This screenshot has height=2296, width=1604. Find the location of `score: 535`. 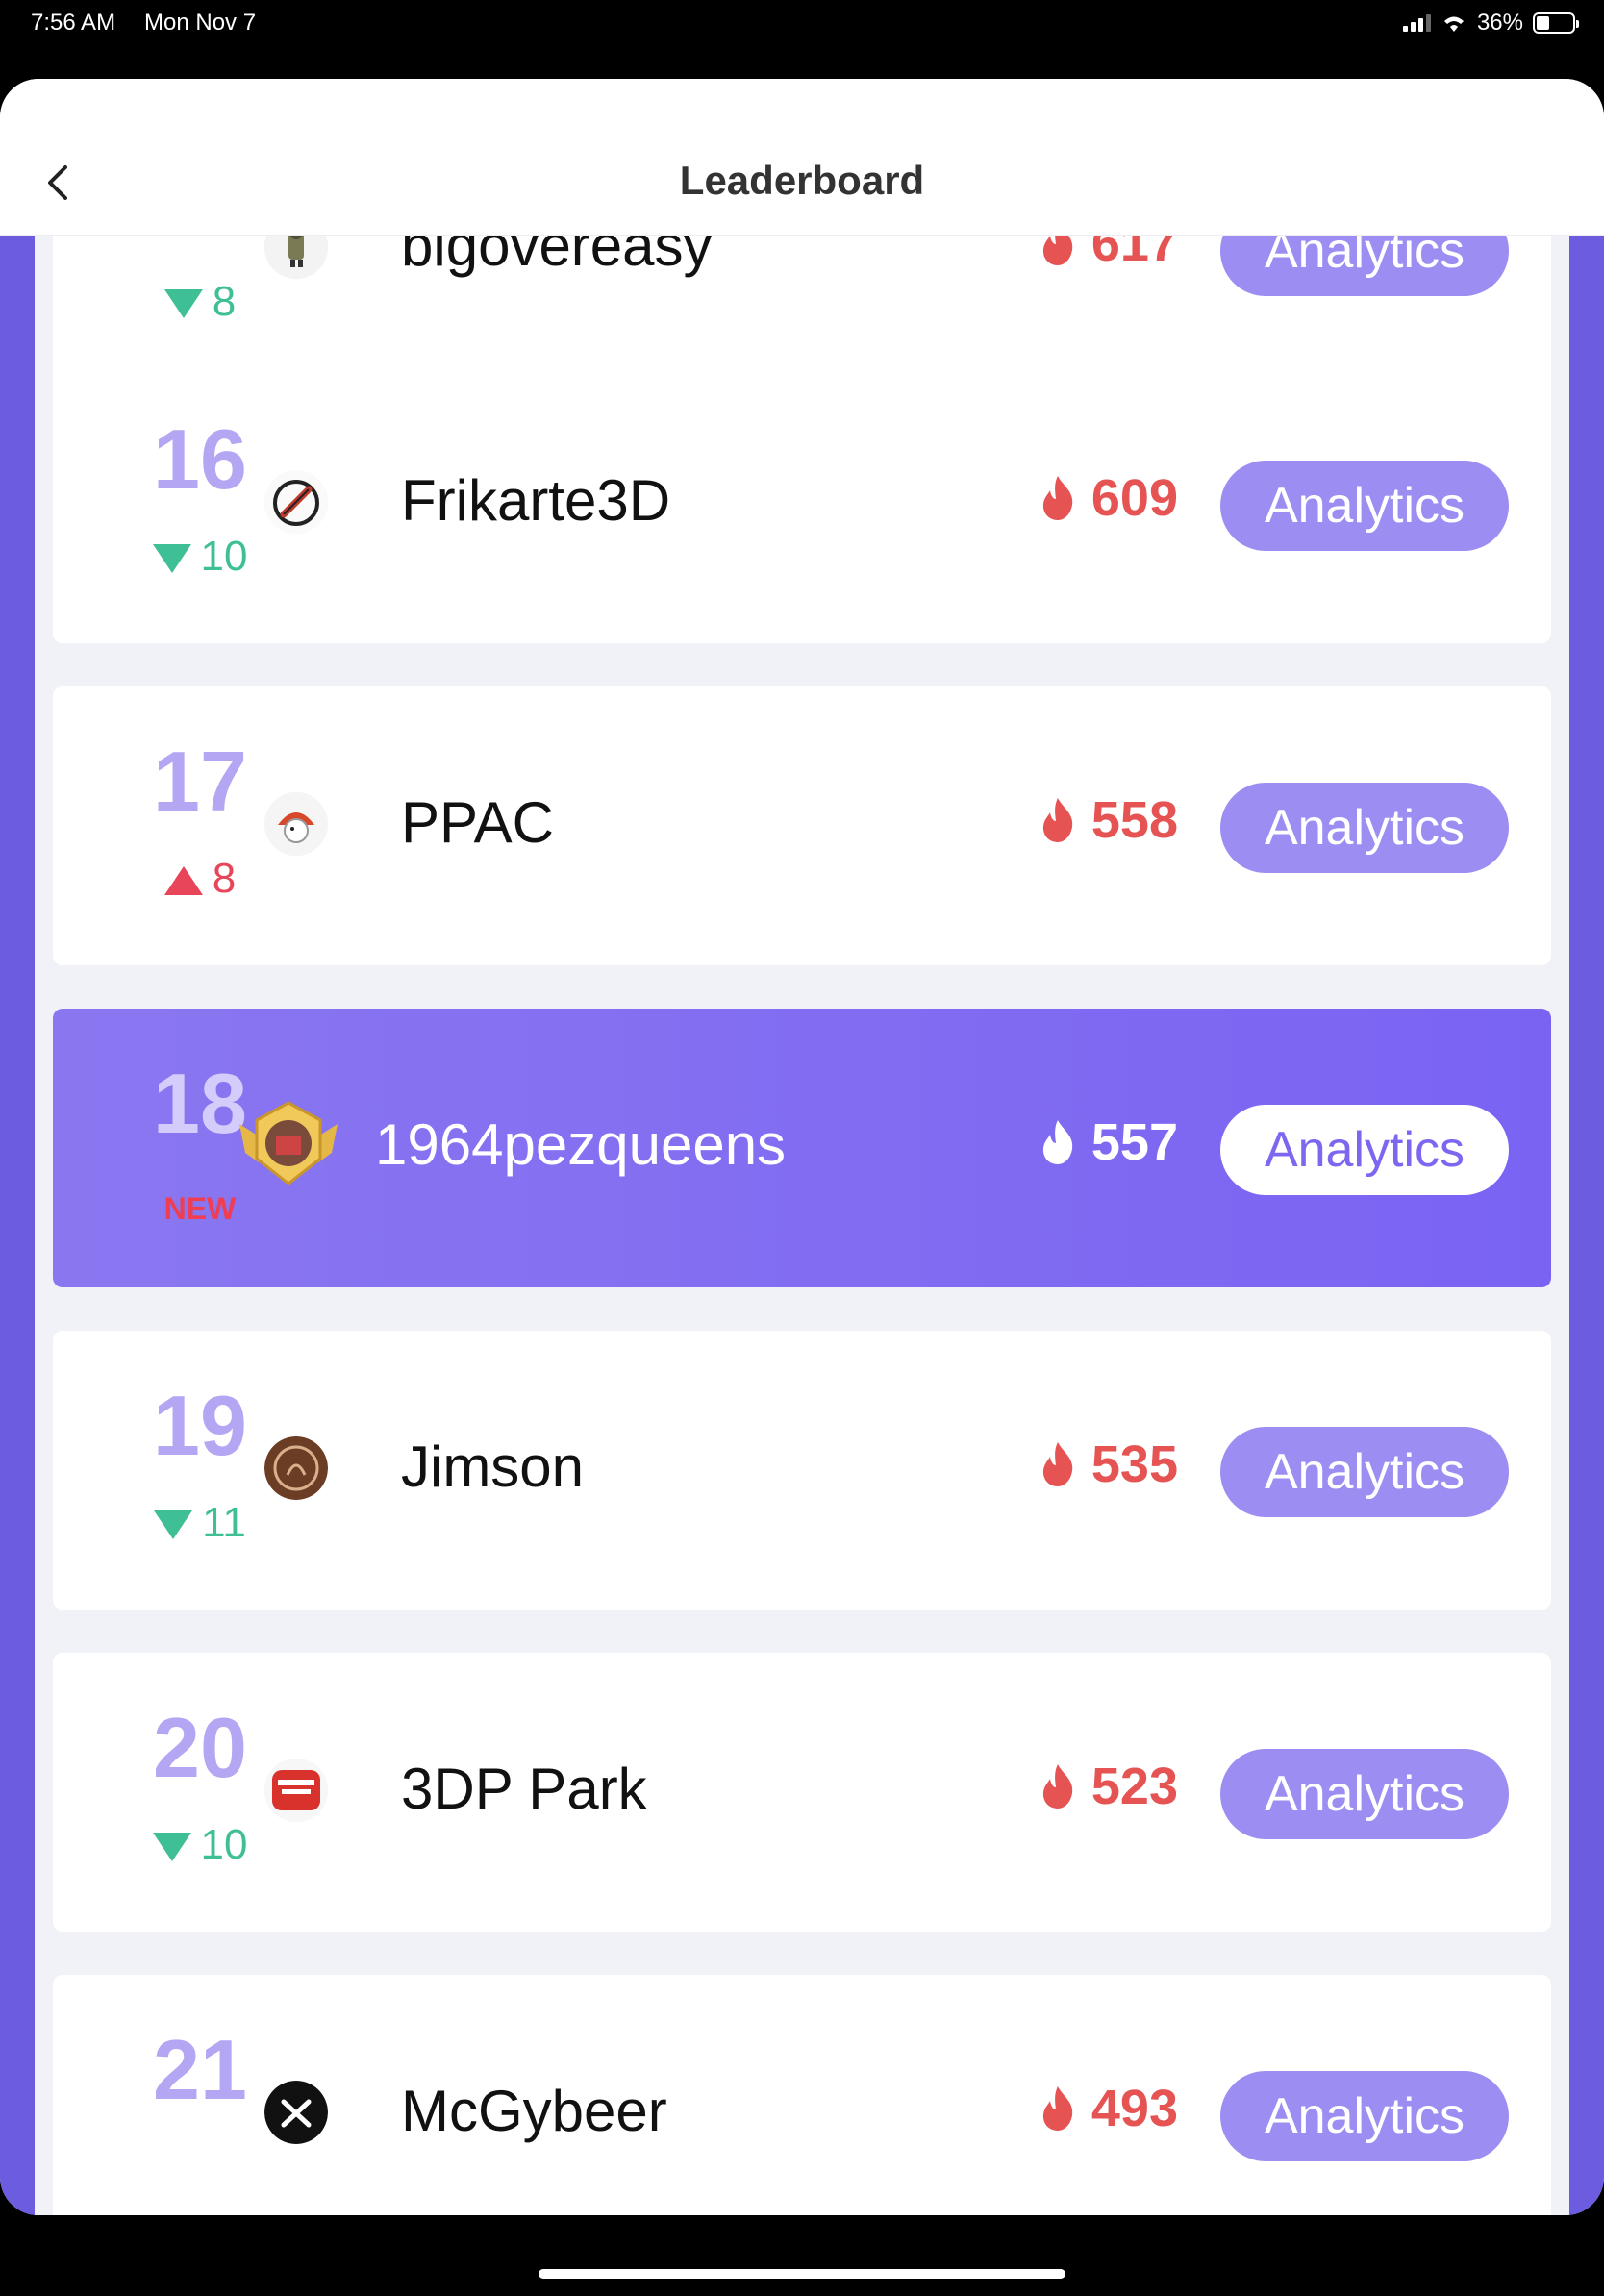

score: 535 is located at coordinates (1108, 1464).